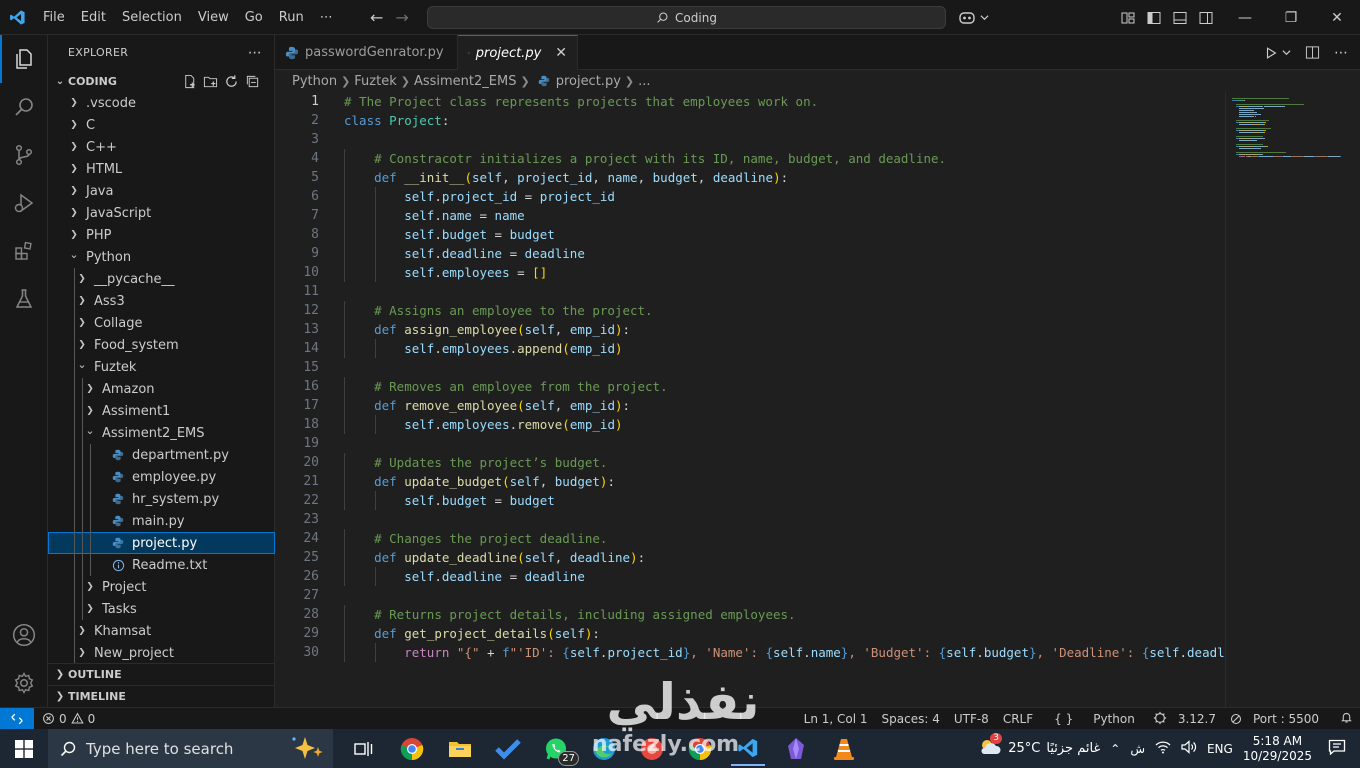 This screenshot has width=1360, height=768. Describe the element at coordinates (161, 235) in the screenshot. I see `folder-item: ❯ PHP` at that location.